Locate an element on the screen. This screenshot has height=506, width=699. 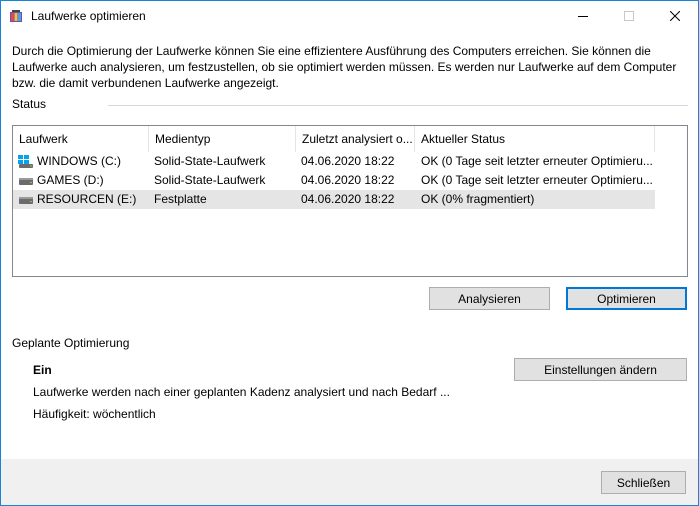
schedule-frequency: Häufigkeit: wöchentlich is located at coordinates (94, 414).